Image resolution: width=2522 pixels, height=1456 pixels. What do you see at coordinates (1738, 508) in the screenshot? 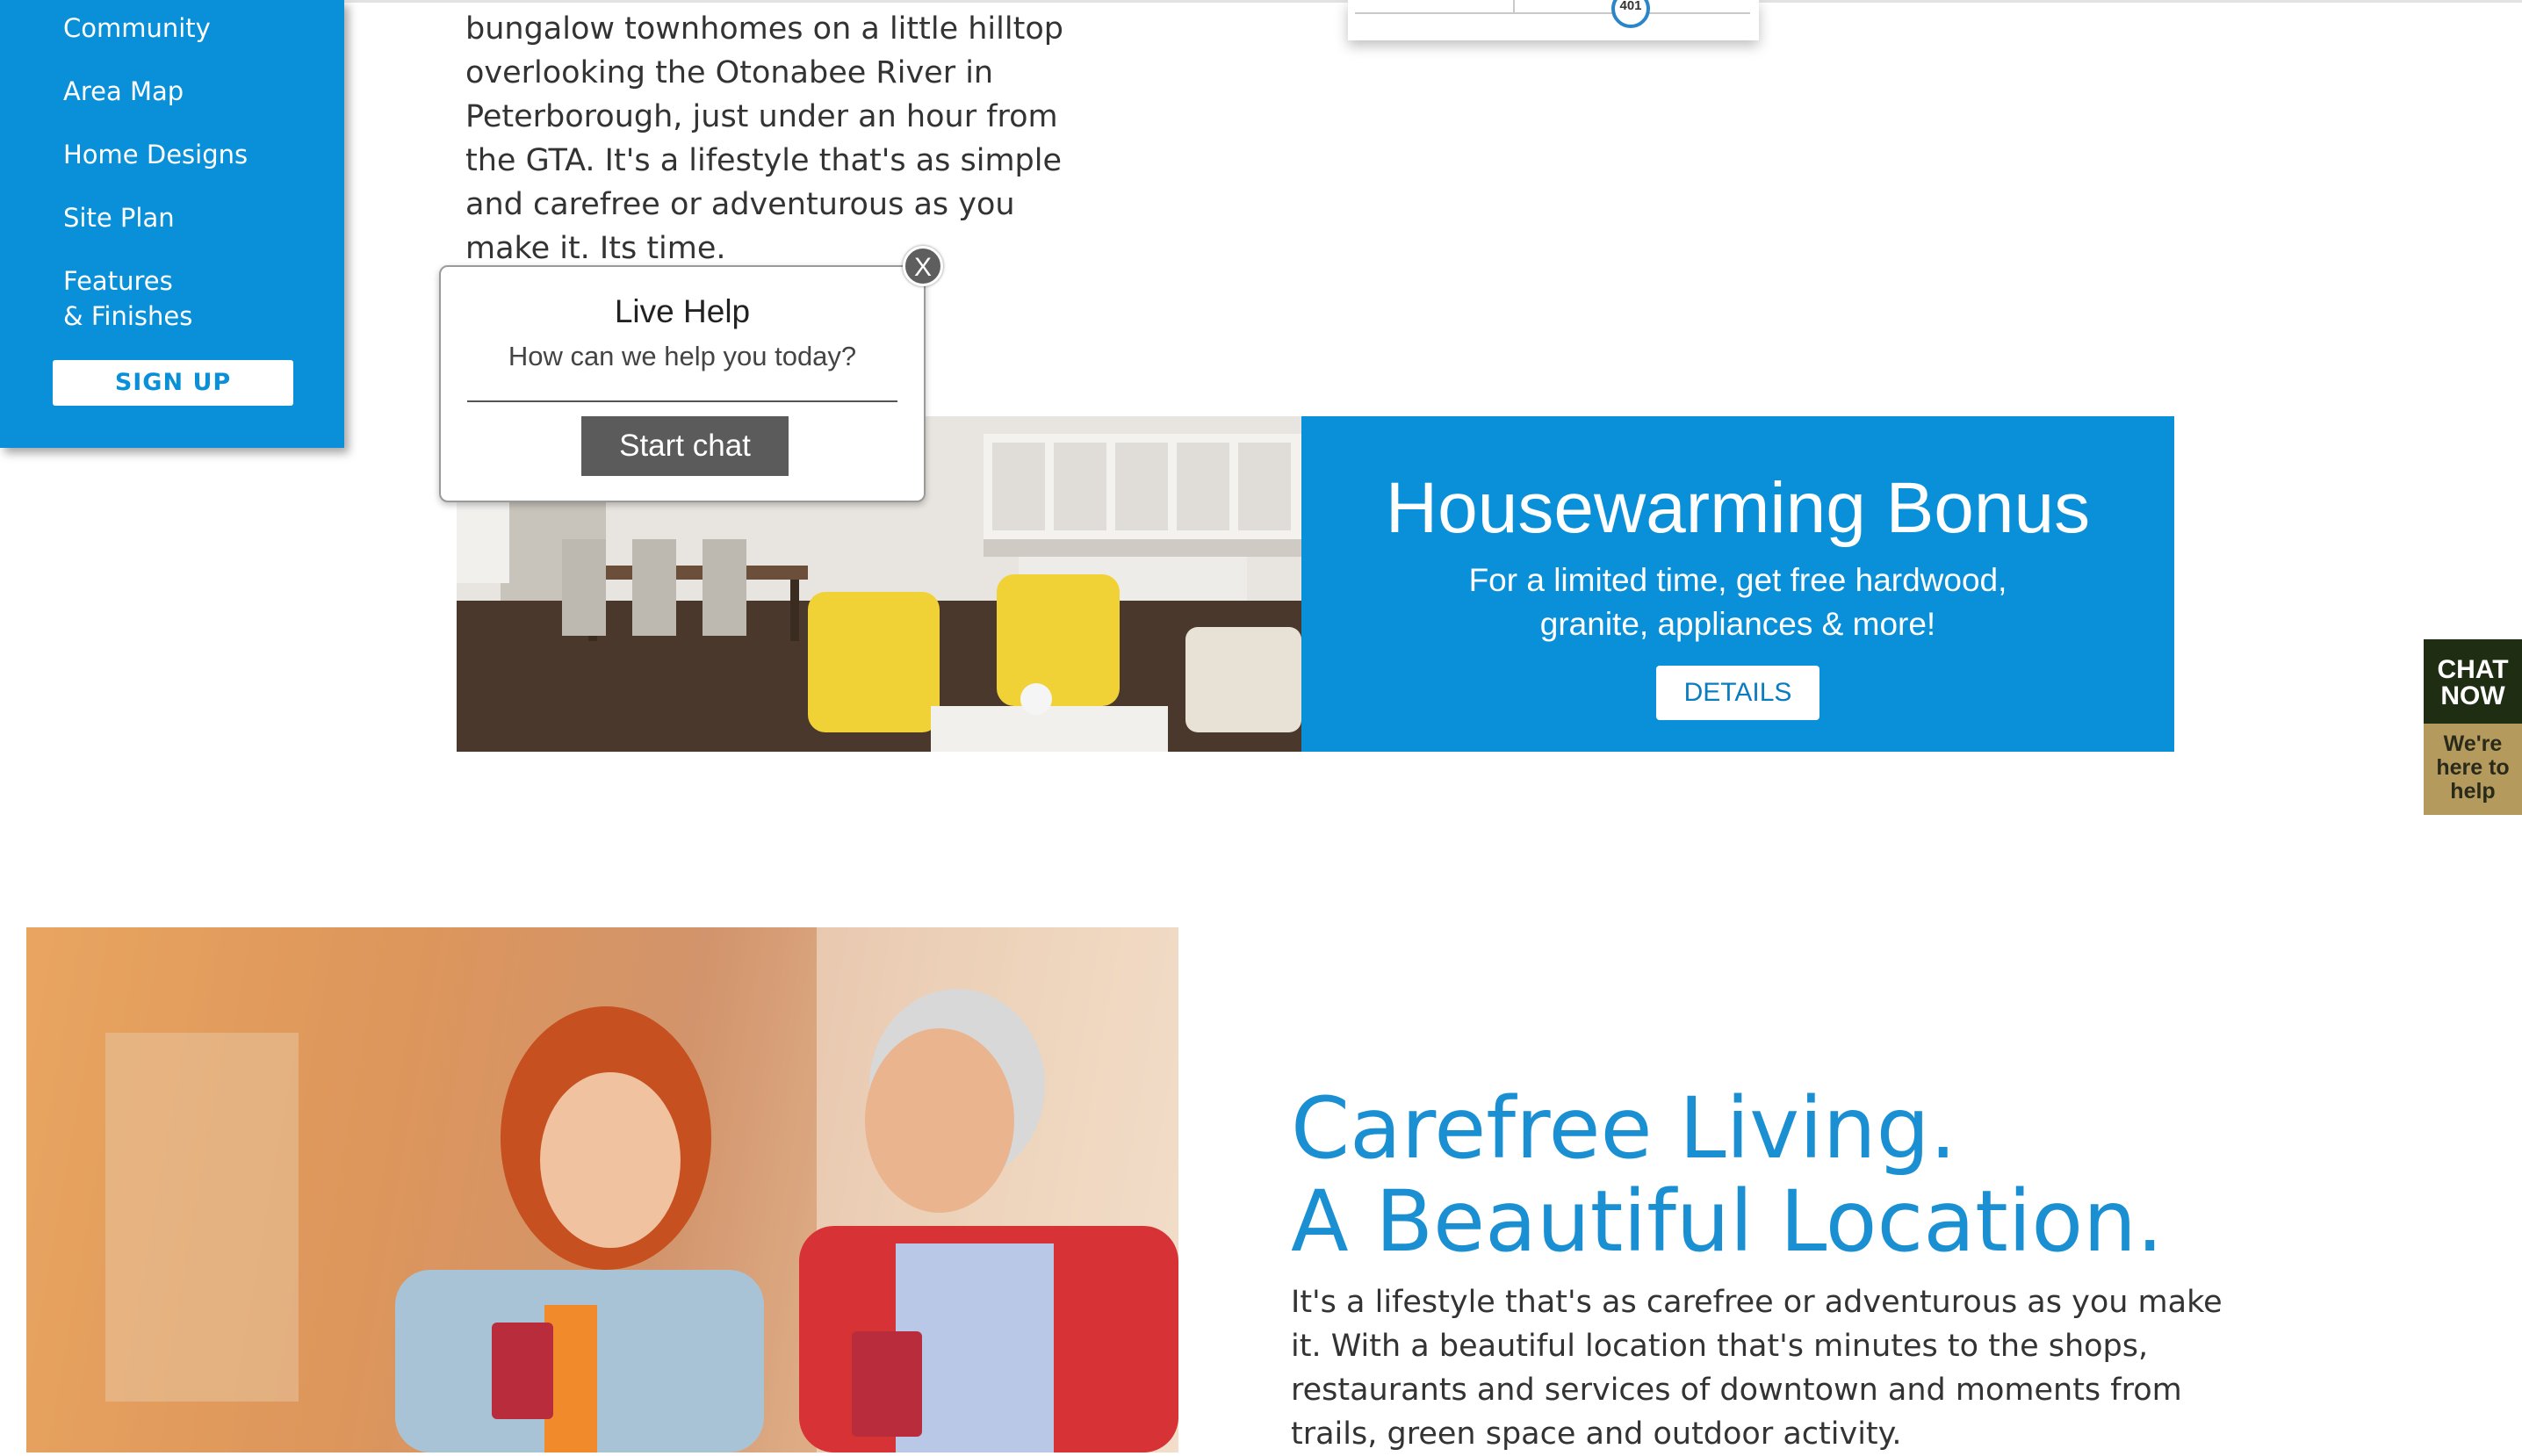
I see `housewarming-title: Housewarming Bonus` at bounding box center [1738, 508].